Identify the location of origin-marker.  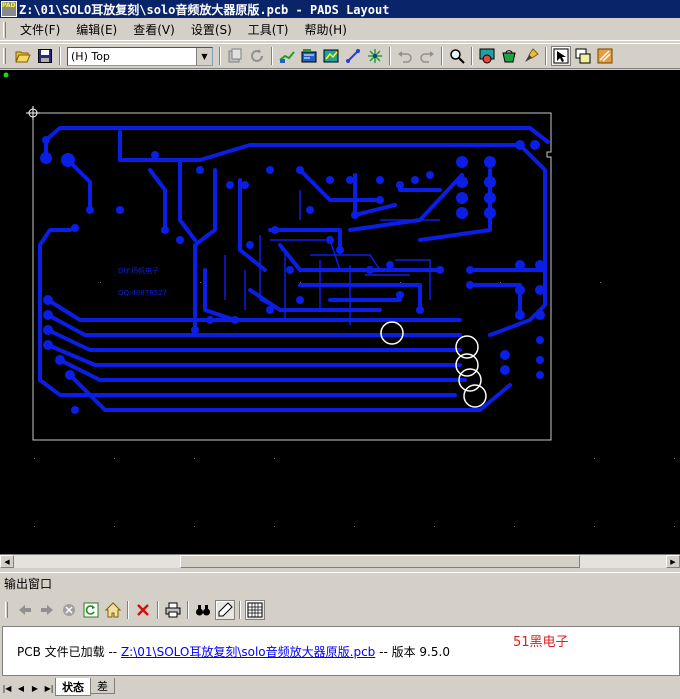
(6, 75).